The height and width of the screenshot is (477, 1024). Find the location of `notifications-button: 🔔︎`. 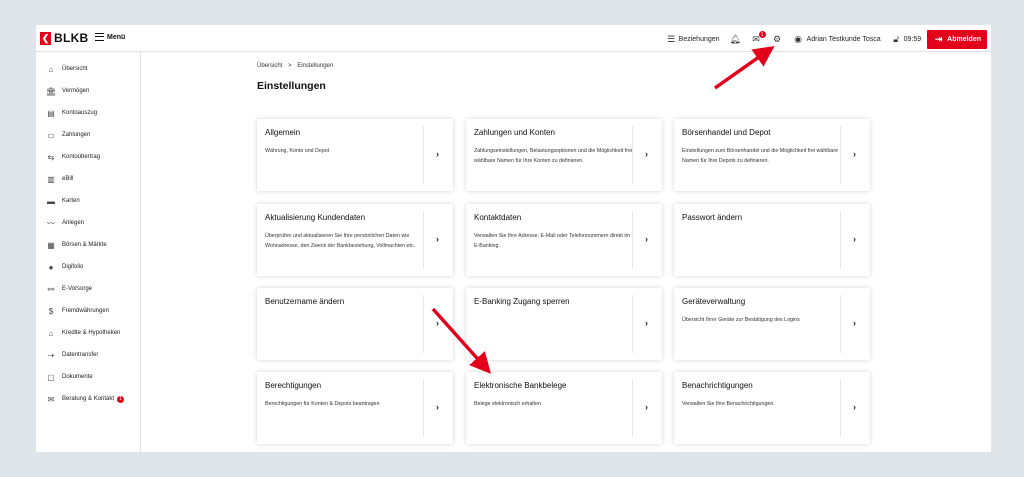

notifications-button: 🔔︎ is located at coordinates (734, 39).